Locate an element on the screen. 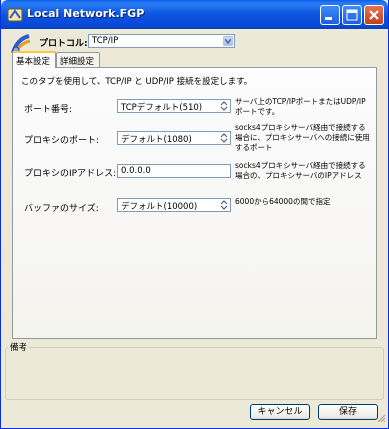 This screenshot has width=389, height=429. port-value: TCPデフォルト(510) is located at coordinates (162, 108).